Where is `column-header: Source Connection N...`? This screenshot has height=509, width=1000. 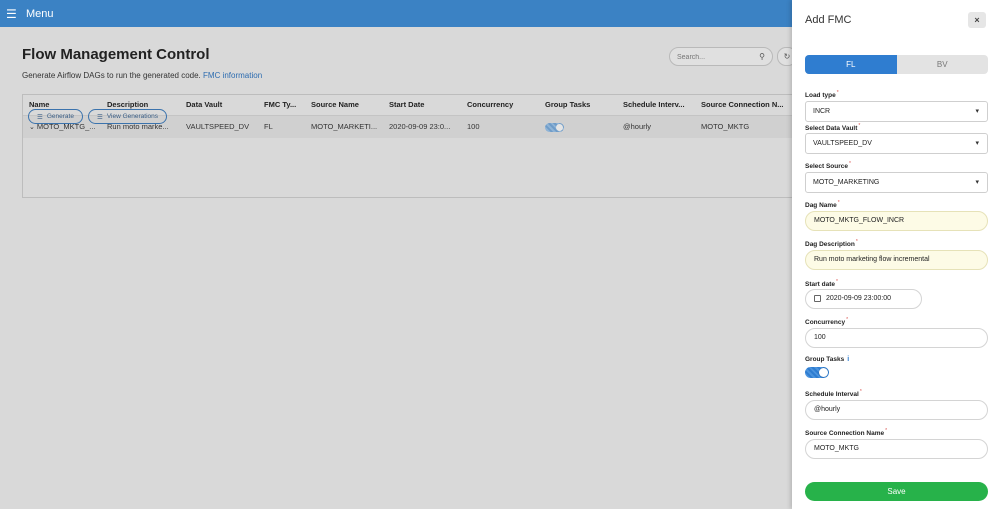 column-header: Source Connection N... is located at coordinates (744, 105).